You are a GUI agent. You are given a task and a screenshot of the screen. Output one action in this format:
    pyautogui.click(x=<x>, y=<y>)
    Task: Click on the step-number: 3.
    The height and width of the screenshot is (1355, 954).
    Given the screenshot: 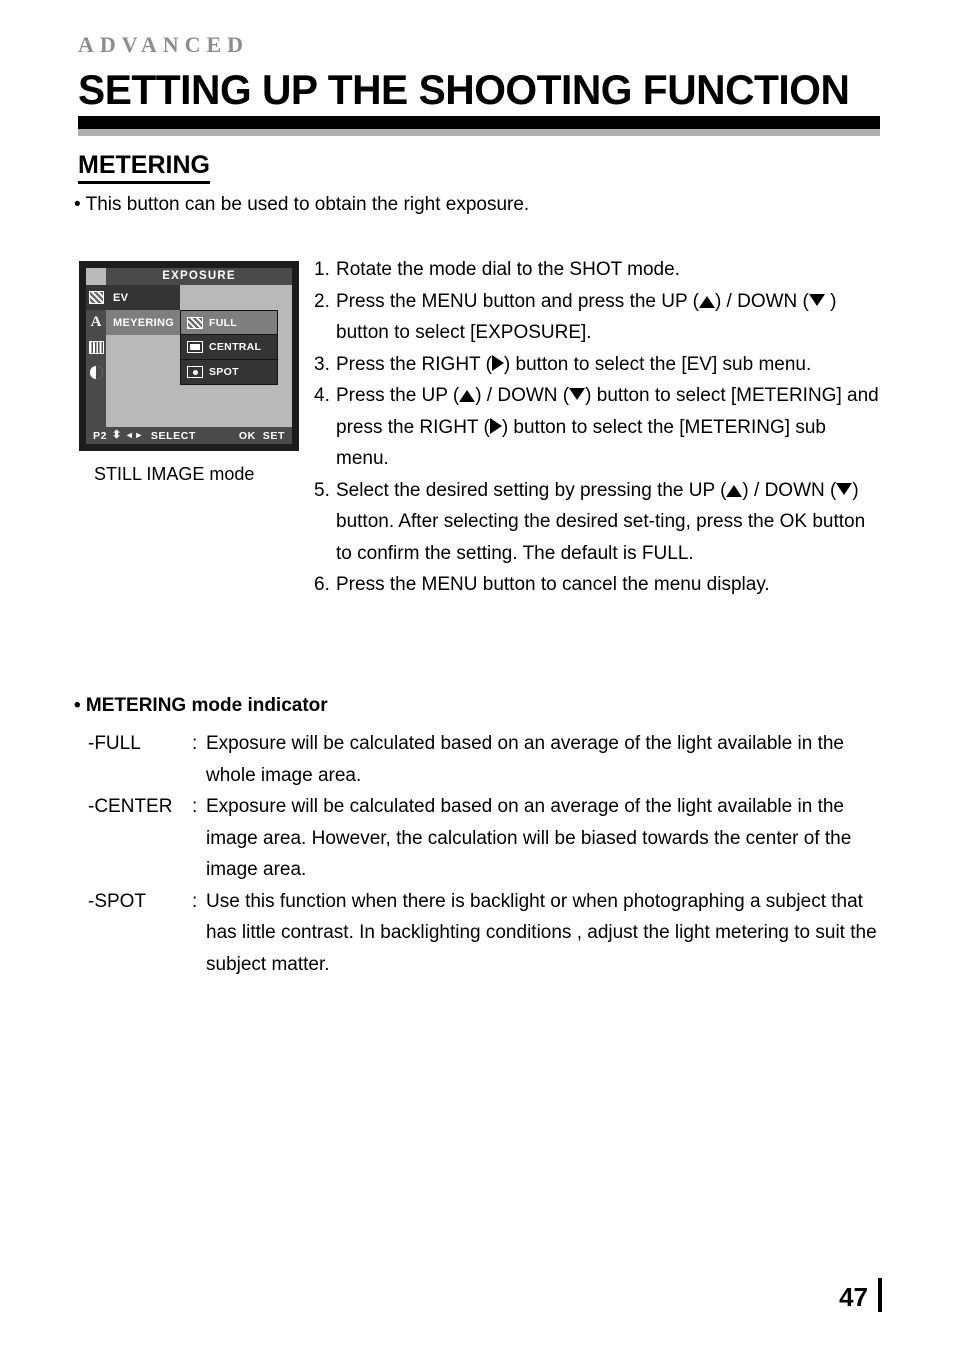 What is the action you would take?
    pyautogui.click(x=322, y=364)
    